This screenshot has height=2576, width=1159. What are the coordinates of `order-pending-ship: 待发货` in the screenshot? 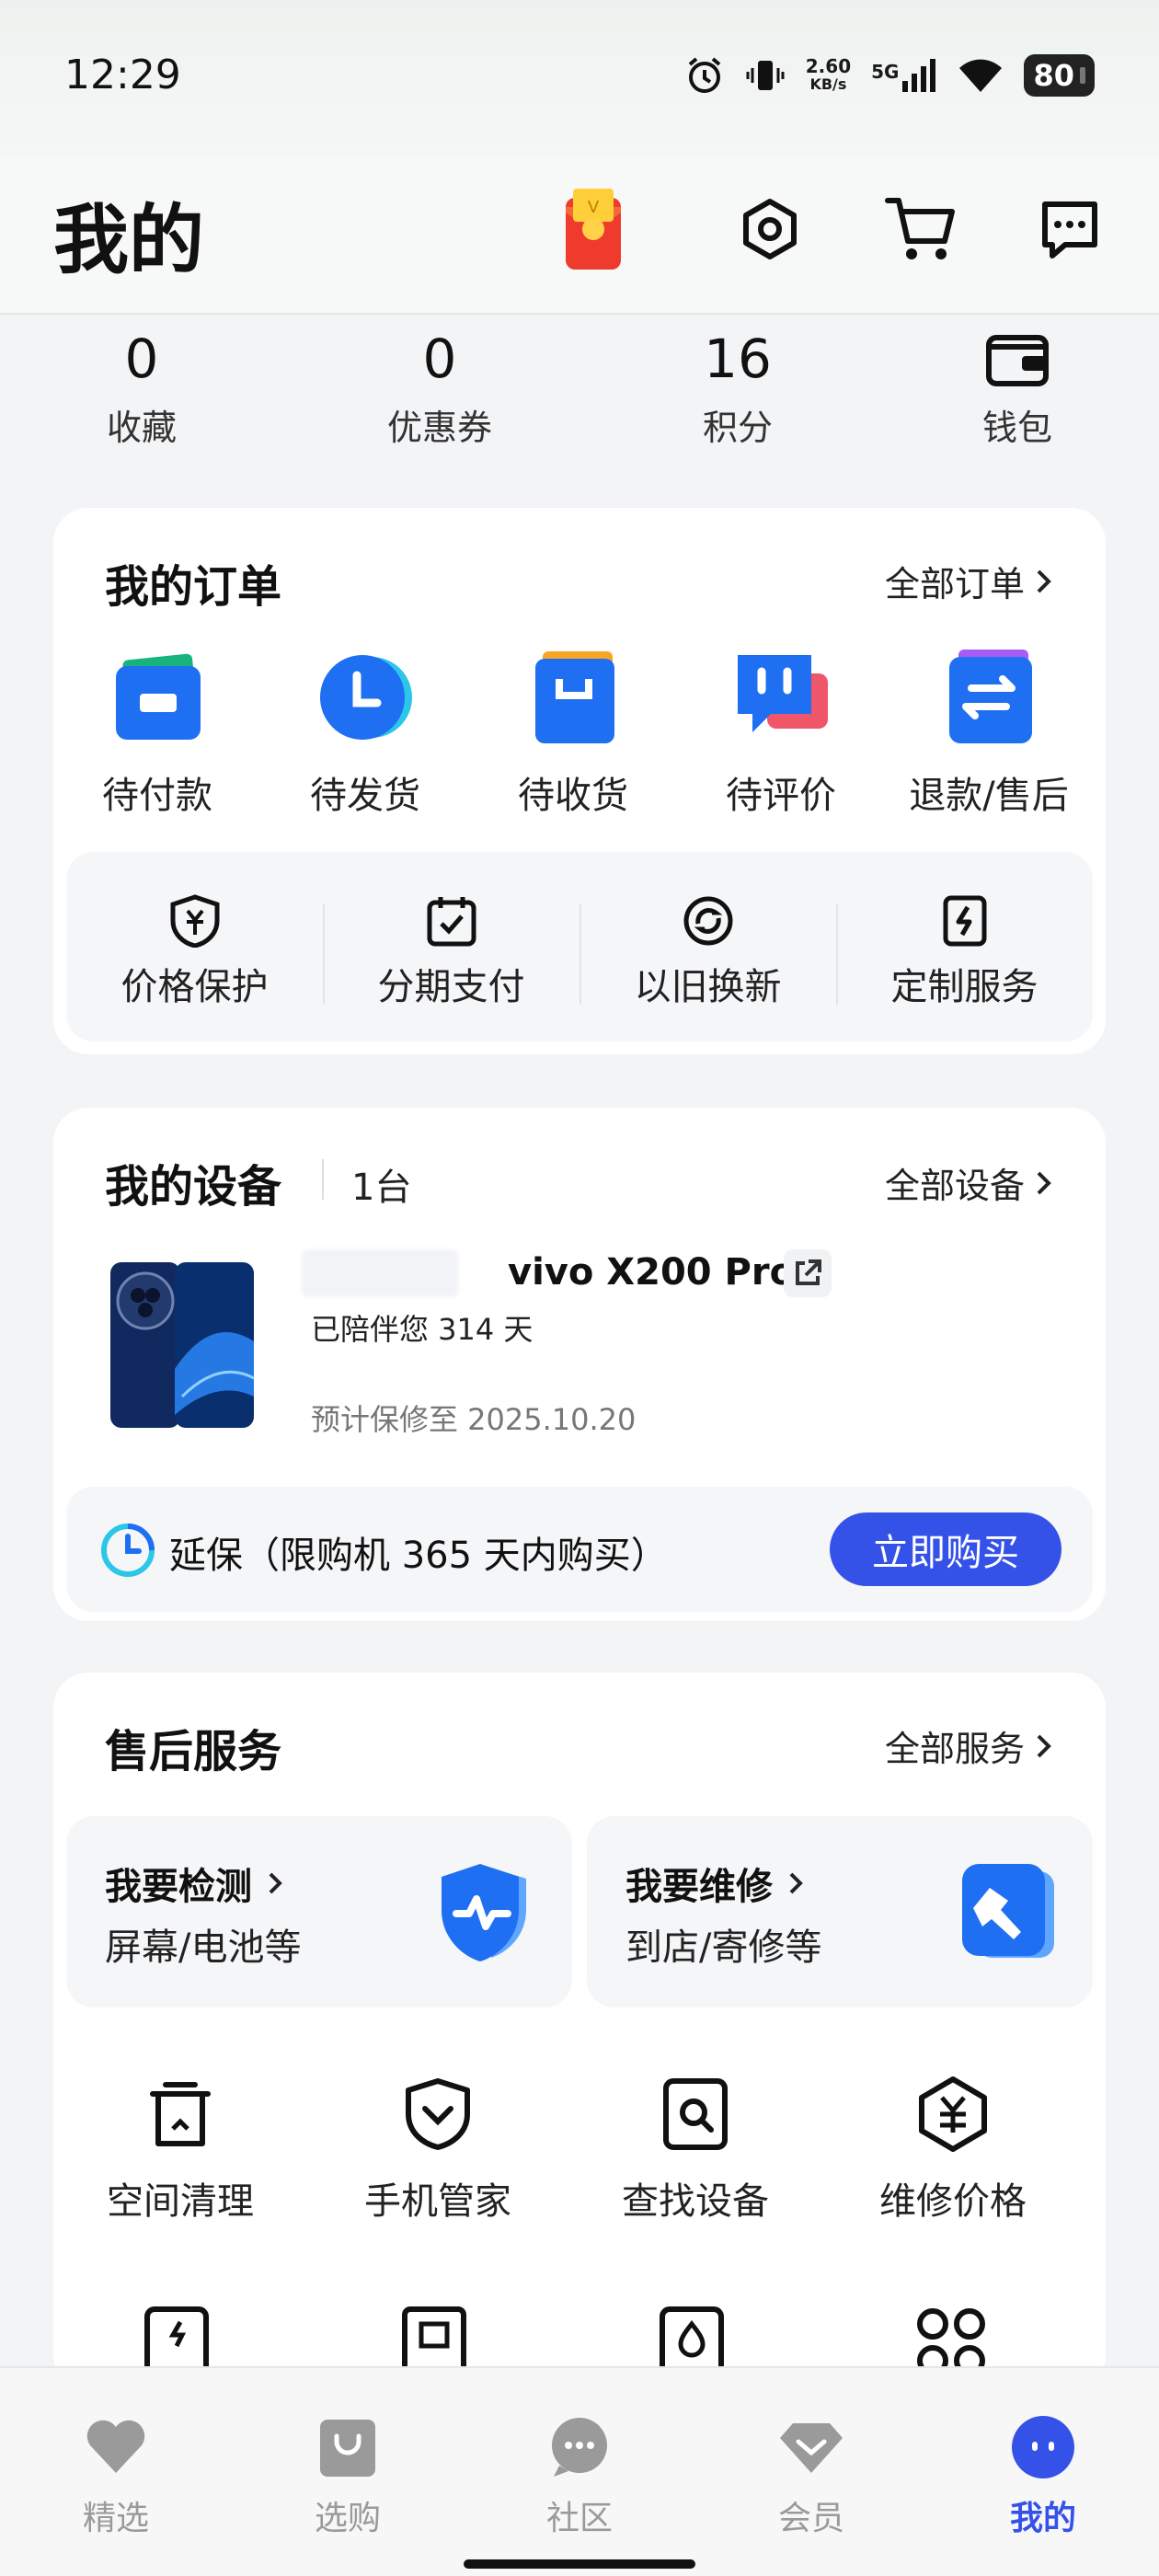 It's located at (365, 732).